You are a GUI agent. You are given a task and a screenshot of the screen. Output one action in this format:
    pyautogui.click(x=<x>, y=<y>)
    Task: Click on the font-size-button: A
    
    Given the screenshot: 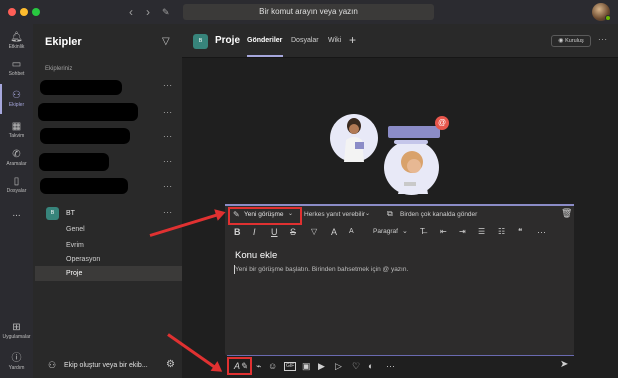 What is the action you would take?
    pyautogui.click(x=351, y=232)
    